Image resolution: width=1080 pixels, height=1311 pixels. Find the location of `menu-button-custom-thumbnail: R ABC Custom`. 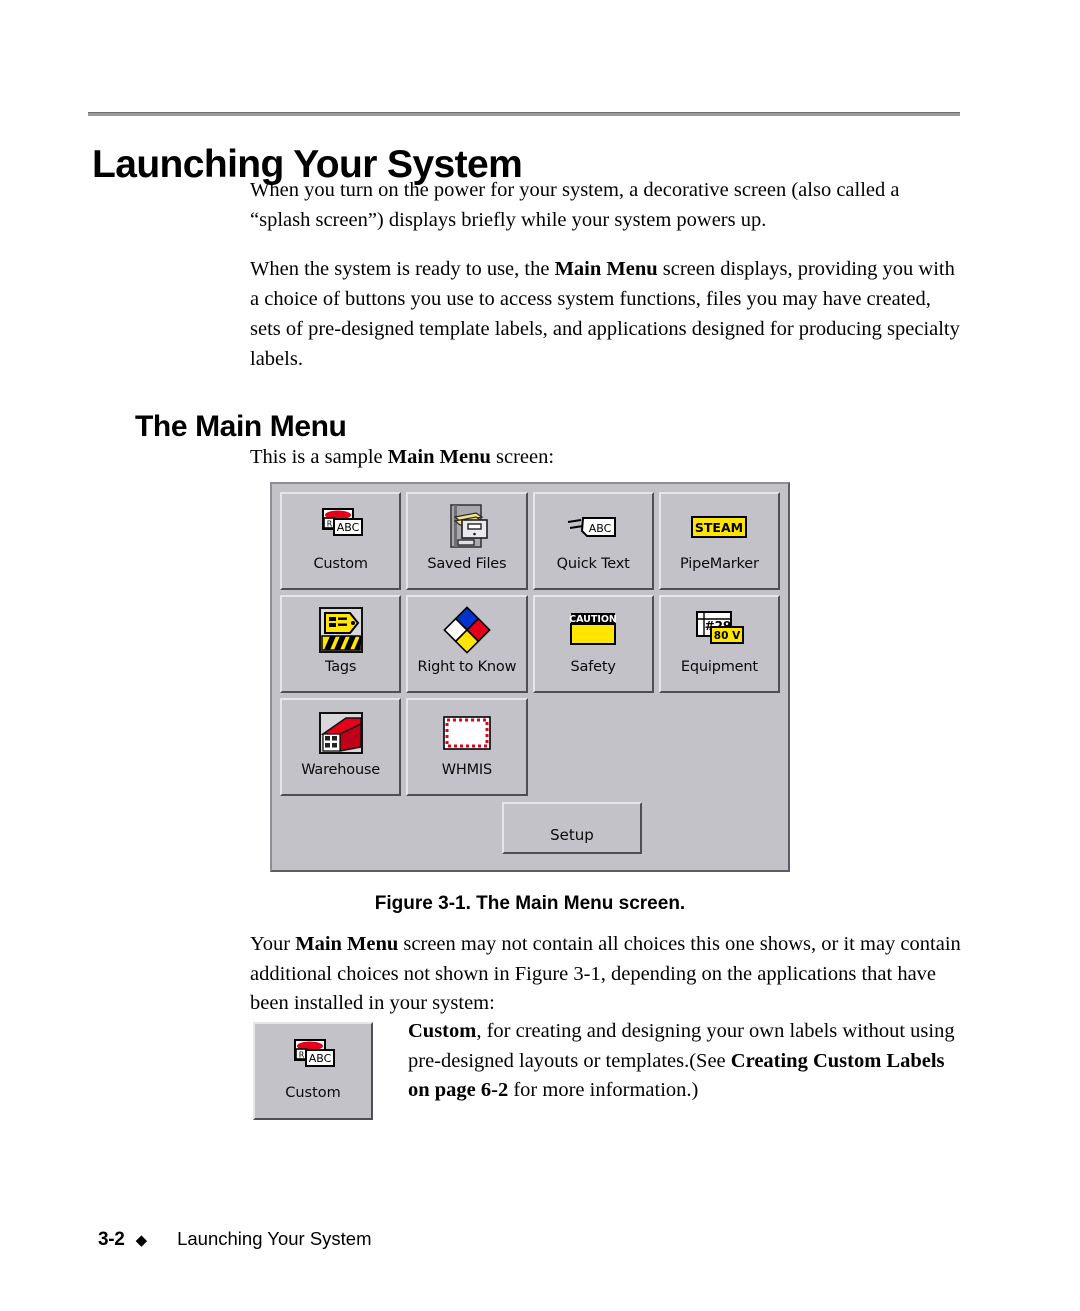

menu-button-custom-thumbnail: R ABC Custom is located at coordinates (313, 1071).